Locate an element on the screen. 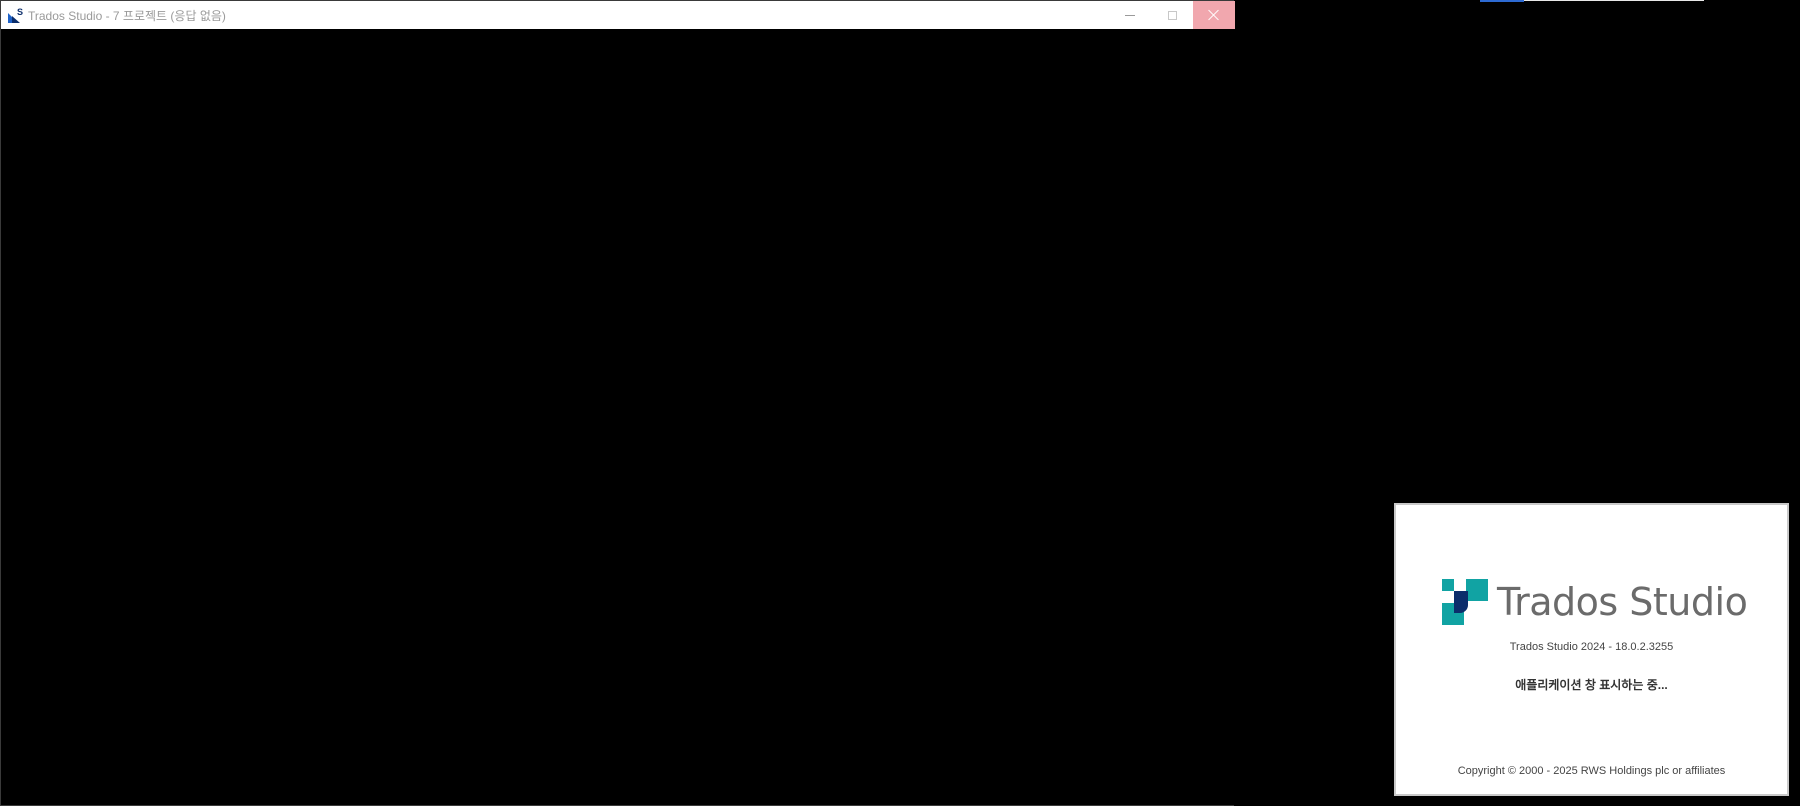 The image size is (1800, 806). title-bar: S Trados Studio - 7 프로젝트 (응답 없음) is located at coordinates (618, 15).